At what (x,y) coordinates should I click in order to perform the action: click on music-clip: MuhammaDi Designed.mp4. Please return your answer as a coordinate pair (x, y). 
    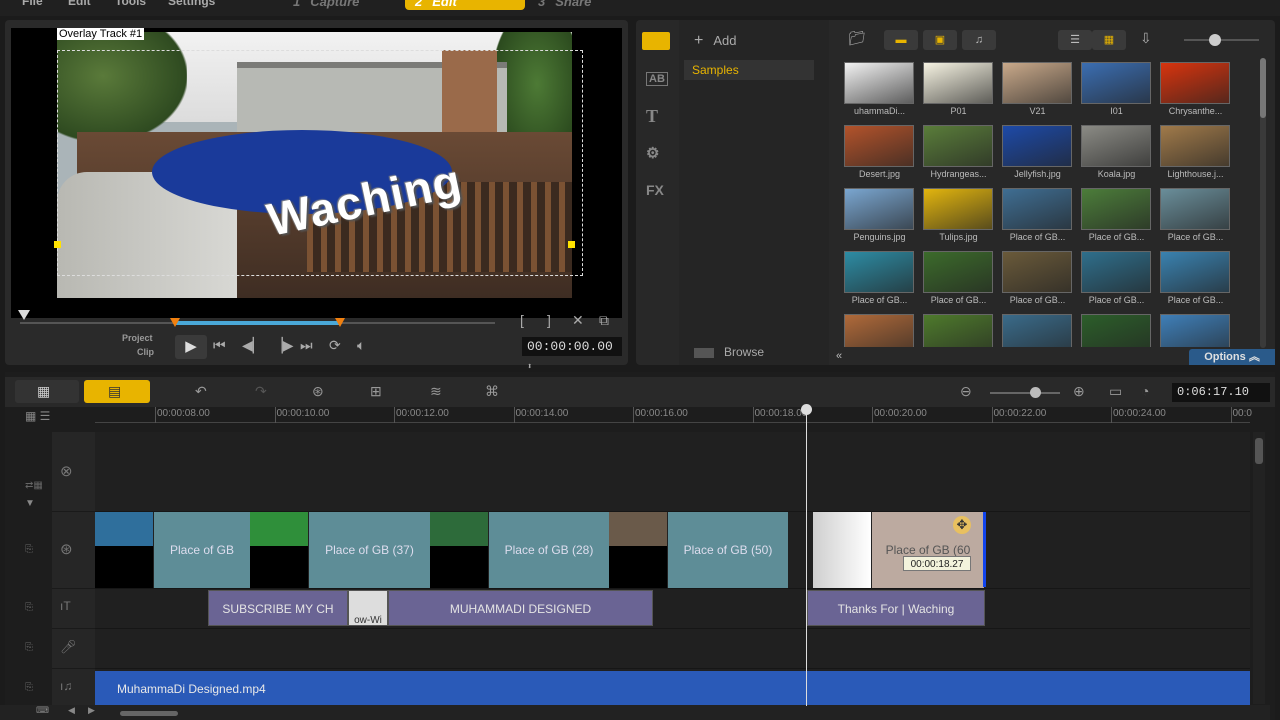
    Looking at the image, I should click on (672, 689).